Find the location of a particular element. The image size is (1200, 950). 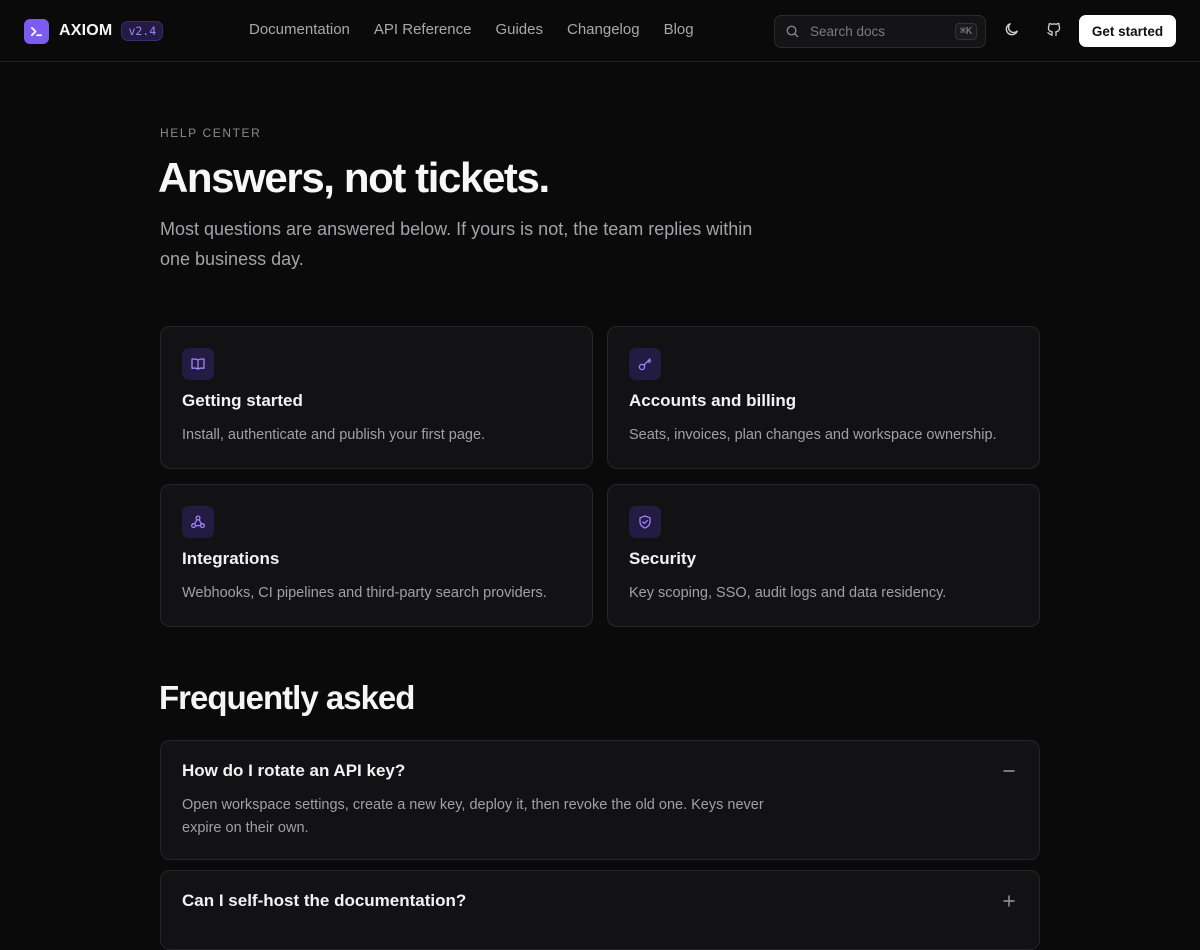

faq-question: Can I self-host the documentation? is located at coordinates (324, 901).